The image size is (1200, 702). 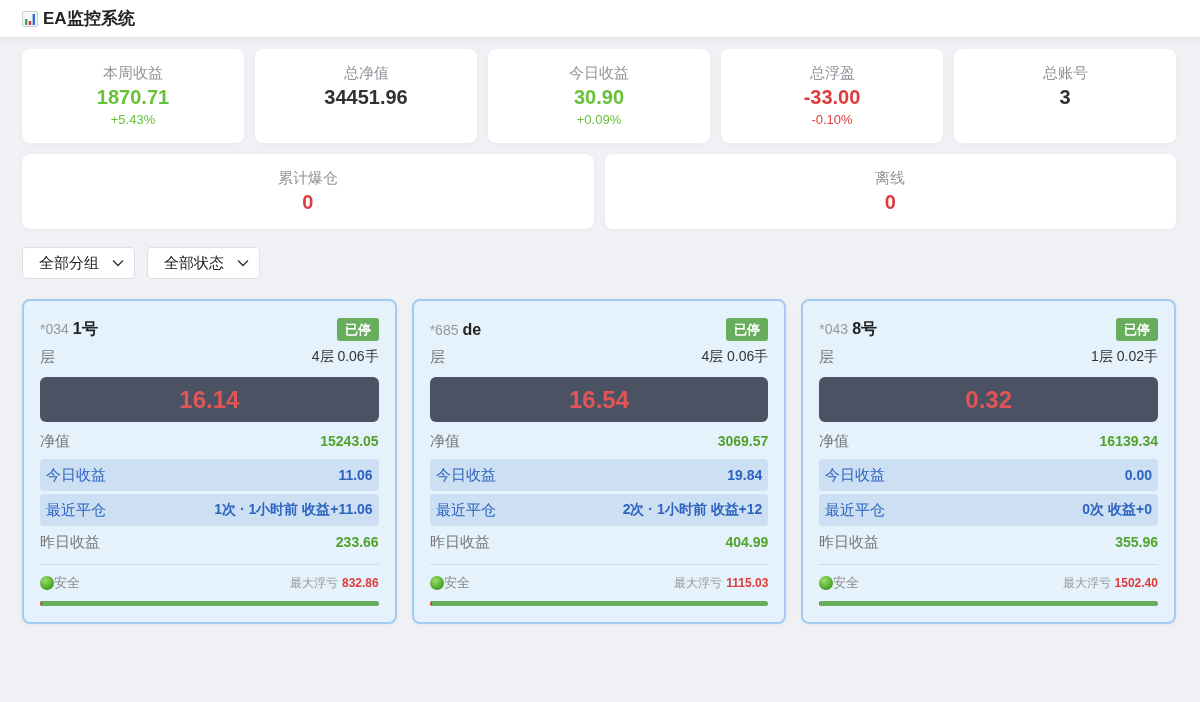 What do you see at coordinates (890, 178) in the screenshot?
I see `stat-label: 离线` at bounding box center [890, 178].